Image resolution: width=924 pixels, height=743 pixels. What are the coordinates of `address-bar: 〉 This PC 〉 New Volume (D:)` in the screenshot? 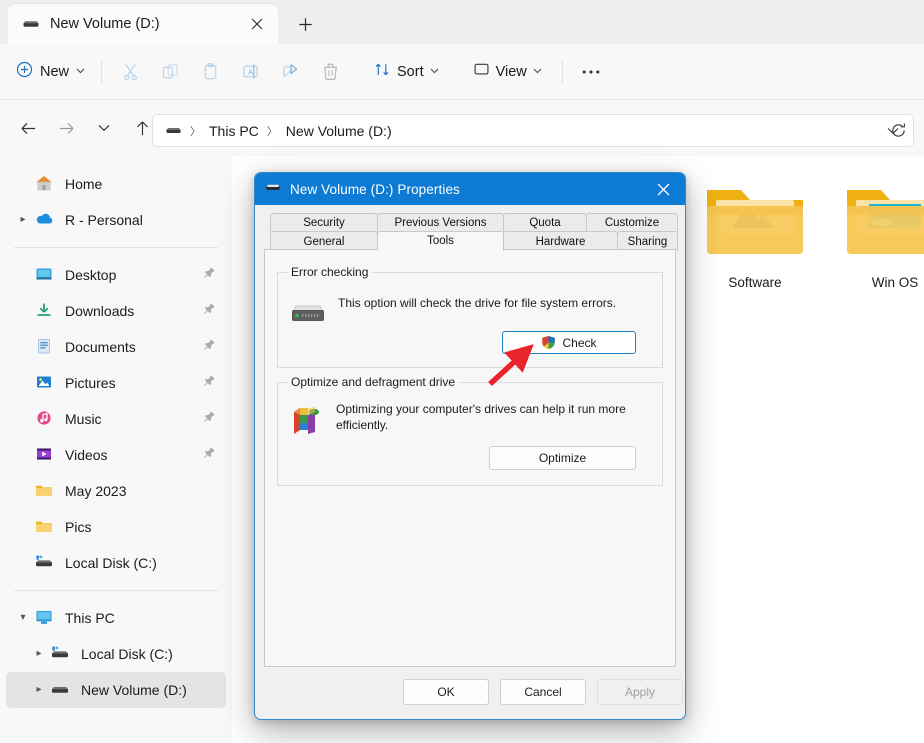 It's located at (533, 130).